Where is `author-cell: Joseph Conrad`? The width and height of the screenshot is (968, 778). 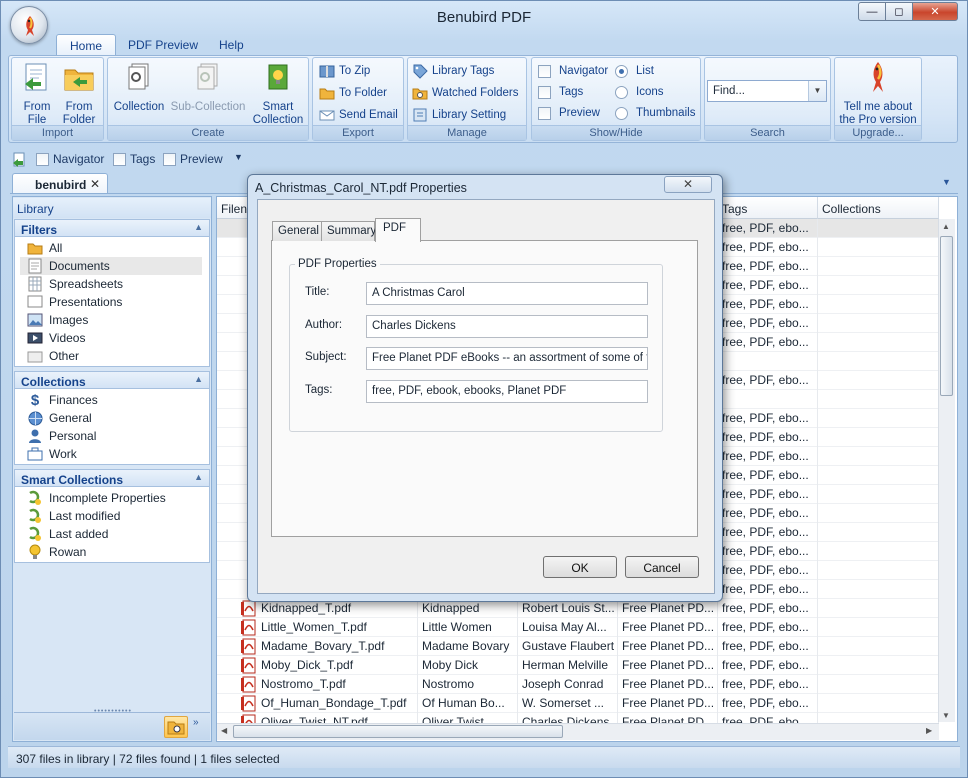 author-cell: Joseph Conrad is located at coordinates (568, 684).